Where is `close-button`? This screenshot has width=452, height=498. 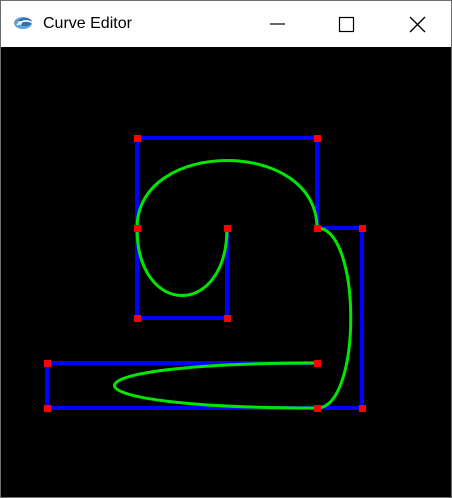
close-button is located at coordinates (417, 24).